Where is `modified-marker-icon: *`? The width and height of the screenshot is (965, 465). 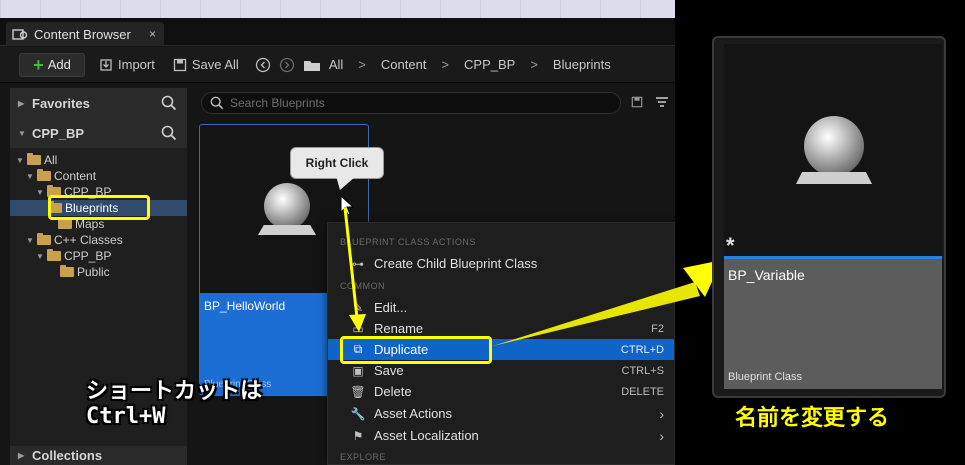
modified-marker-icon: * is located at coordinates (730, 245).